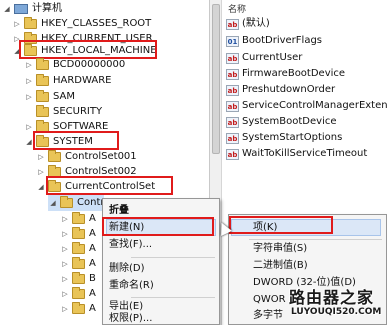  What do you see at coordinates (109, 185) in the screenshot?
I see `highlight-box-currentcontrolset` at bounding box center [109, 185].